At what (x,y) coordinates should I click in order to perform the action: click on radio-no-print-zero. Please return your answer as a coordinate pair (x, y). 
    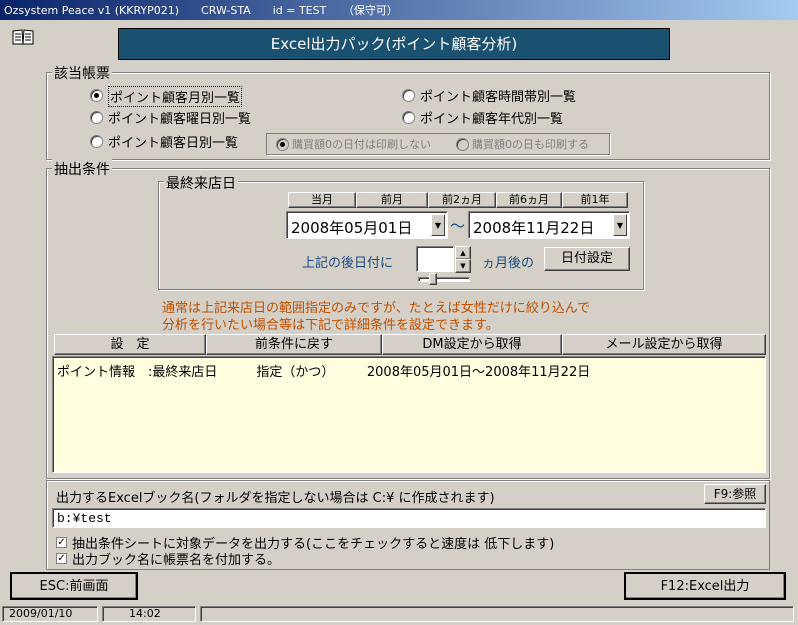
    Looking at the image, I should click on (282, 144).